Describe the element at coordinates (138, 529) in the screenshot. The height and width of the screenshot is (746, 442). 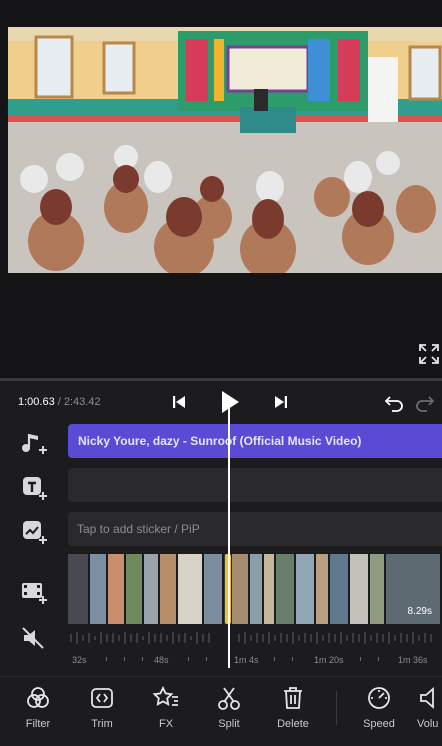
I see `sticker-placeholder: Tap to add sticker / PiP` at that location.